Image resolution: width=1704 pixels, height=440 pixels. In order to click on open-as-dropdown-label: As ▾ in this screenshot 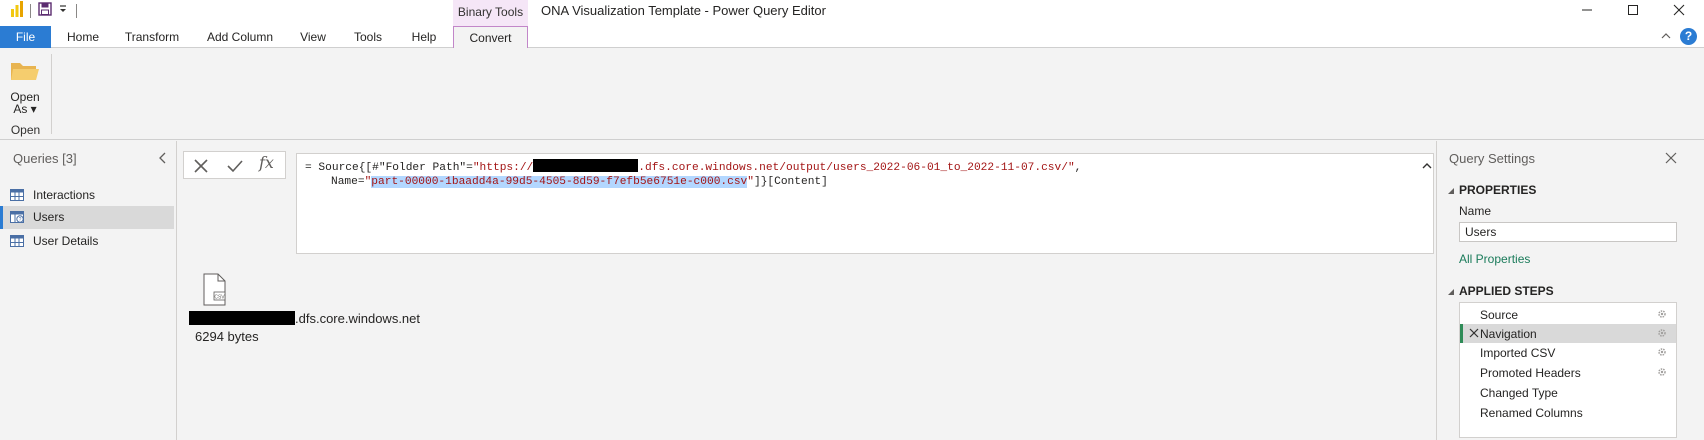, I will do `click(25, 109)`.